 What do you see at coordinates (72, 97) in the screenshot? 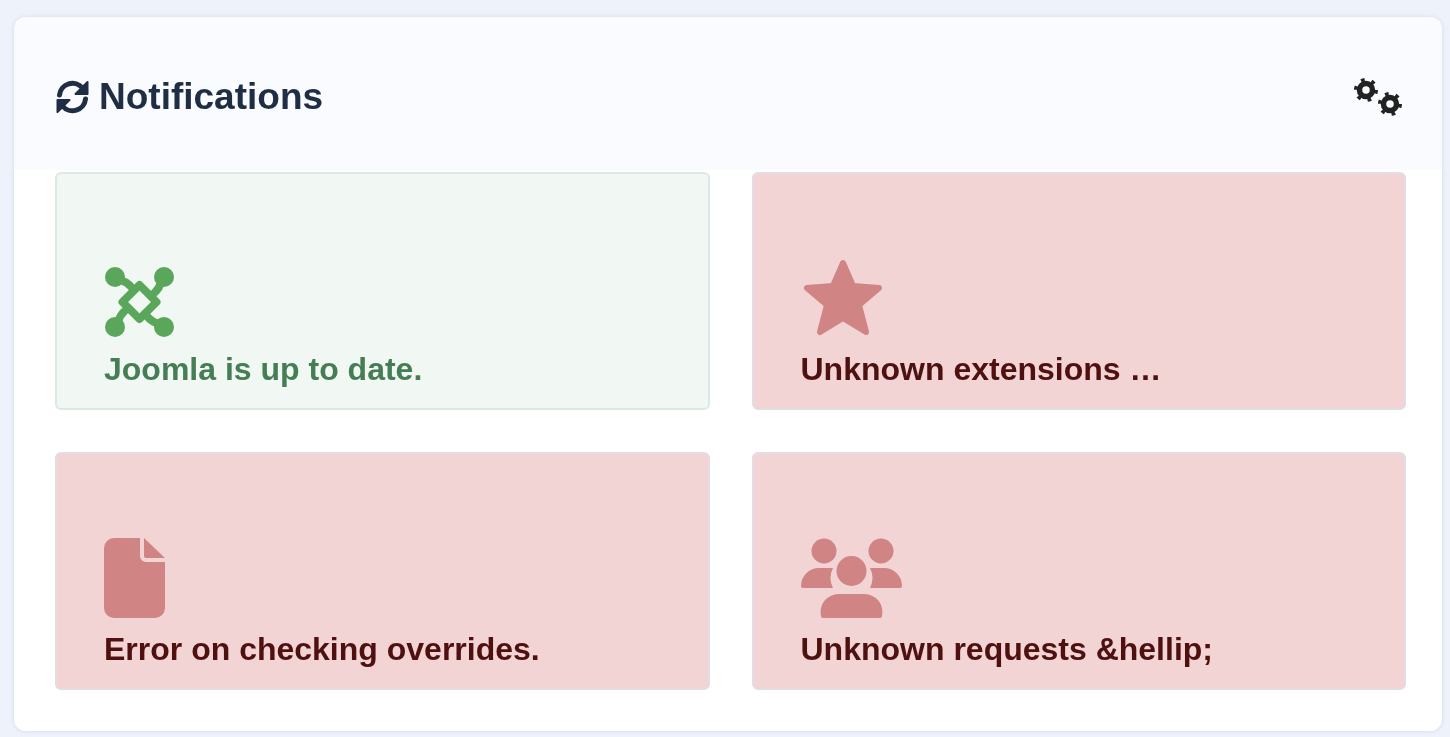
I see `refresh-icon` at bounding box center [72, 97].